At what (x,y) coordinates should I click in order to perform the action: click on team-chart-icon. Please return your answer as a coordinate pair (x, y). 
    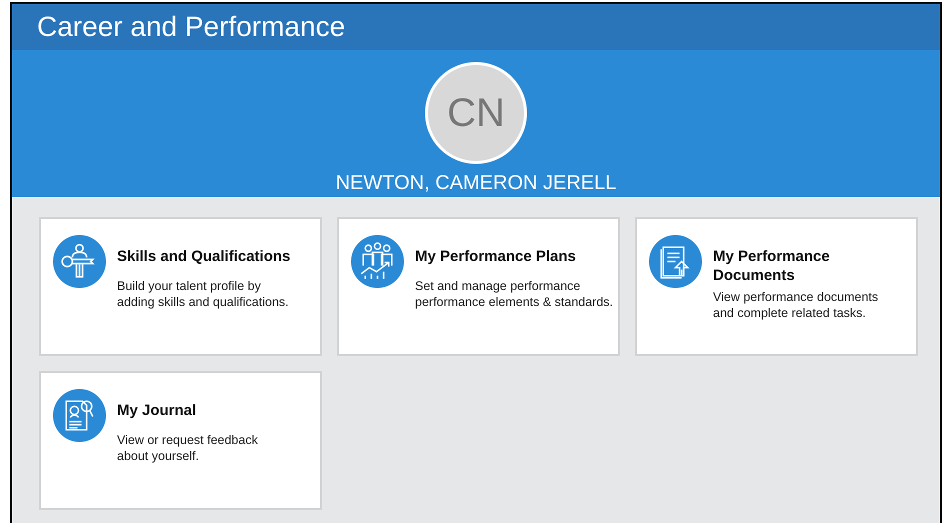
    Looking at the image, I should click on (377, 261).